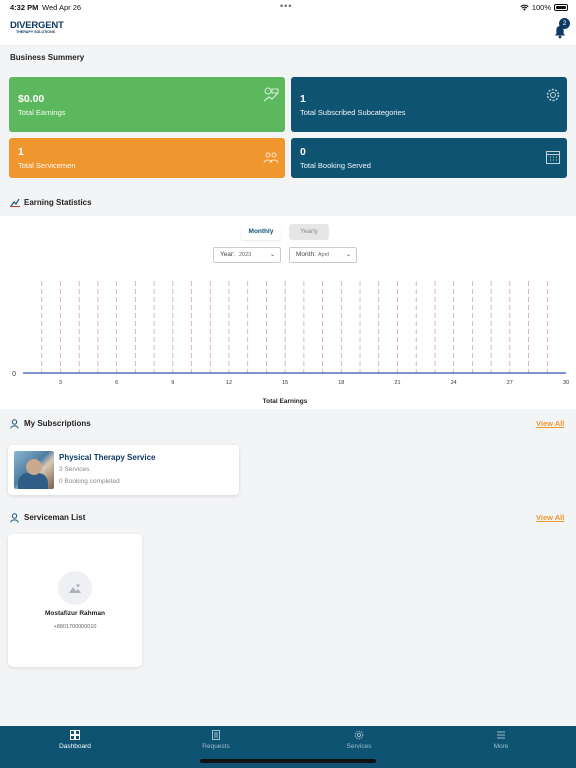 This screenshot has width=576, height=768. What do you see at coordinates (60, 383) in the screenshot?
I see `x-tick-label: 3` at bounding box center [60, 383].